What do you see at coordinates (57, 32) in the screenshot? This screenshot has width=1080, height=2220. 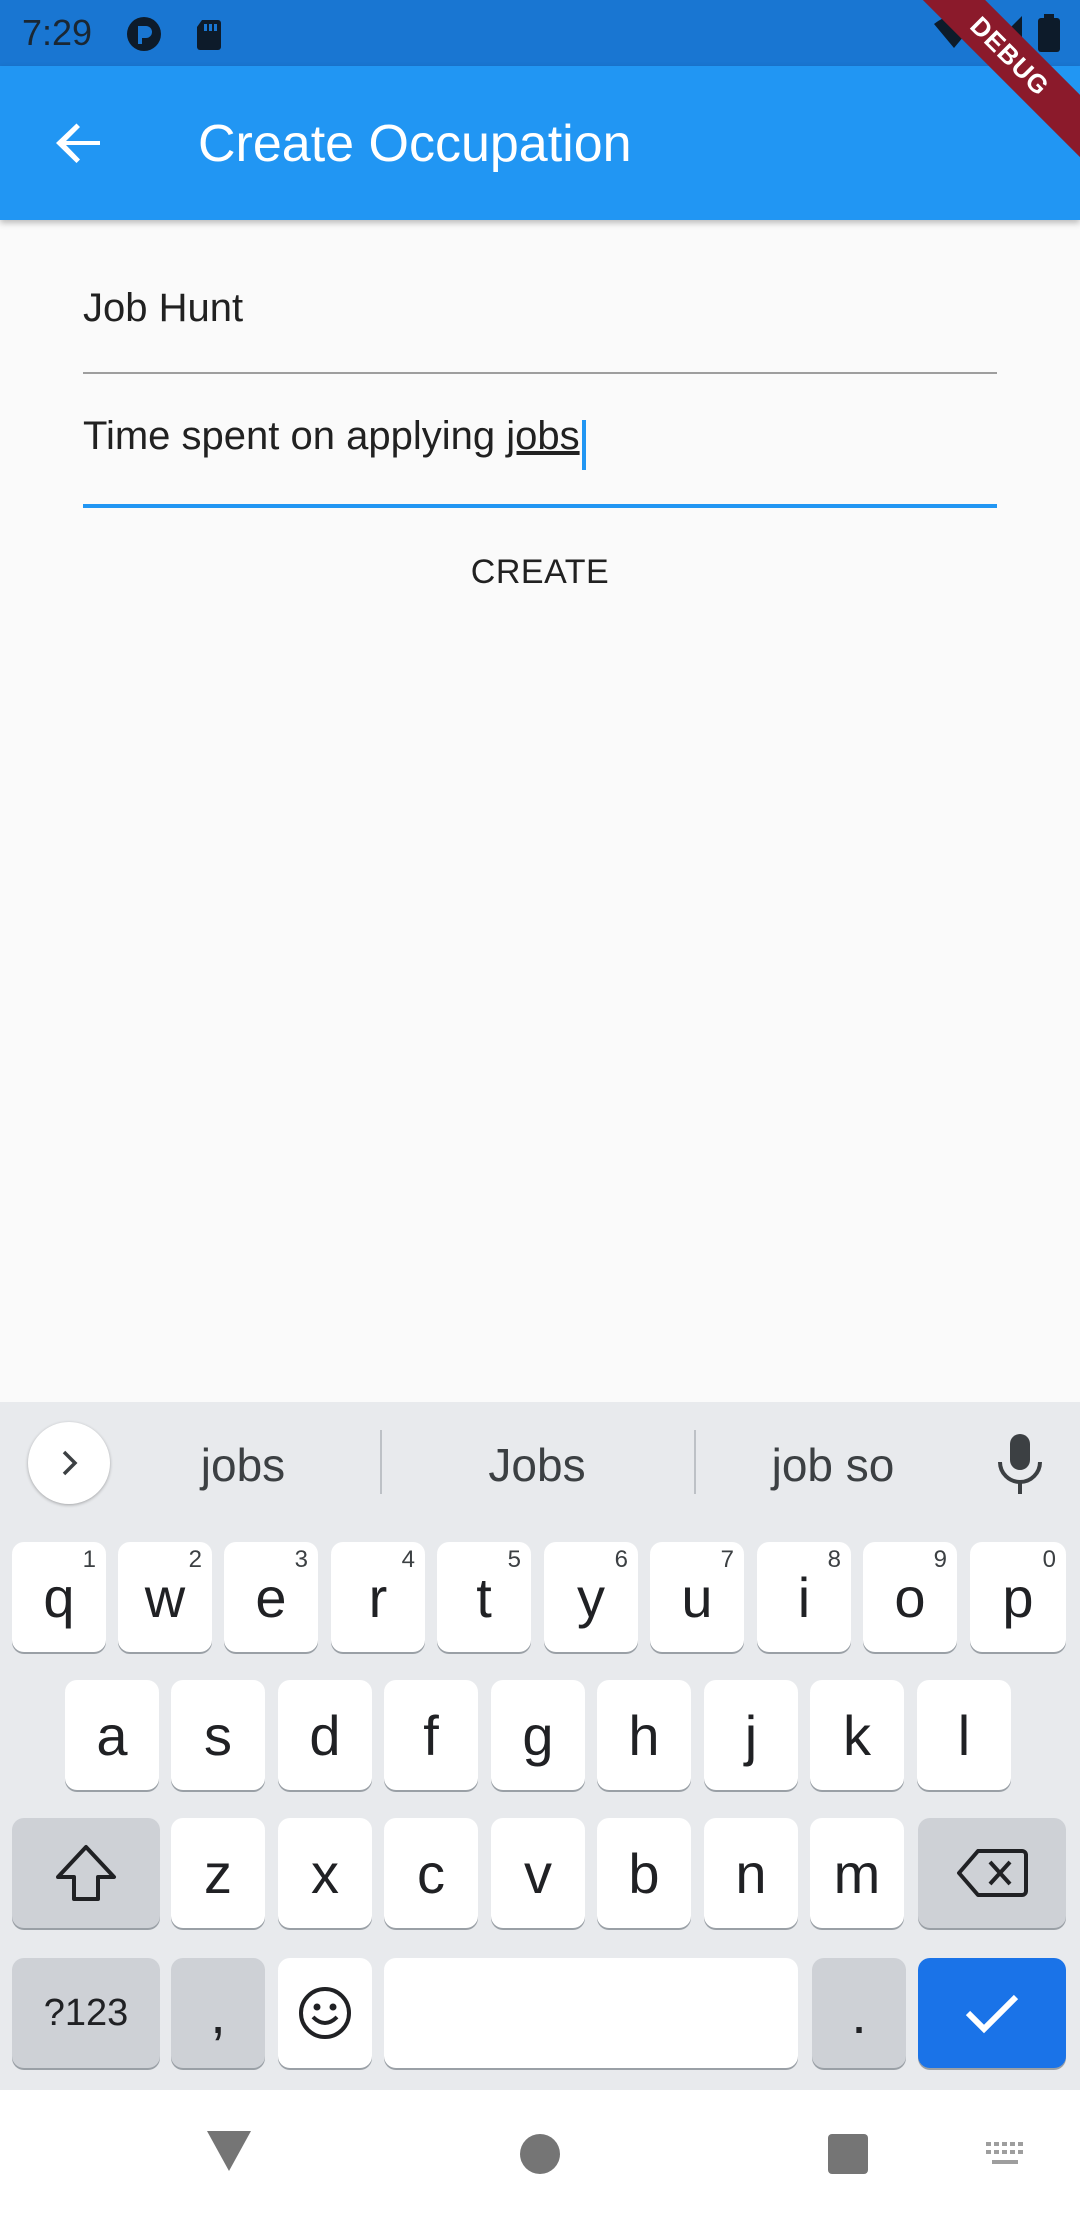 I see `status-time: 7:29` at bounding box center [57, 32].